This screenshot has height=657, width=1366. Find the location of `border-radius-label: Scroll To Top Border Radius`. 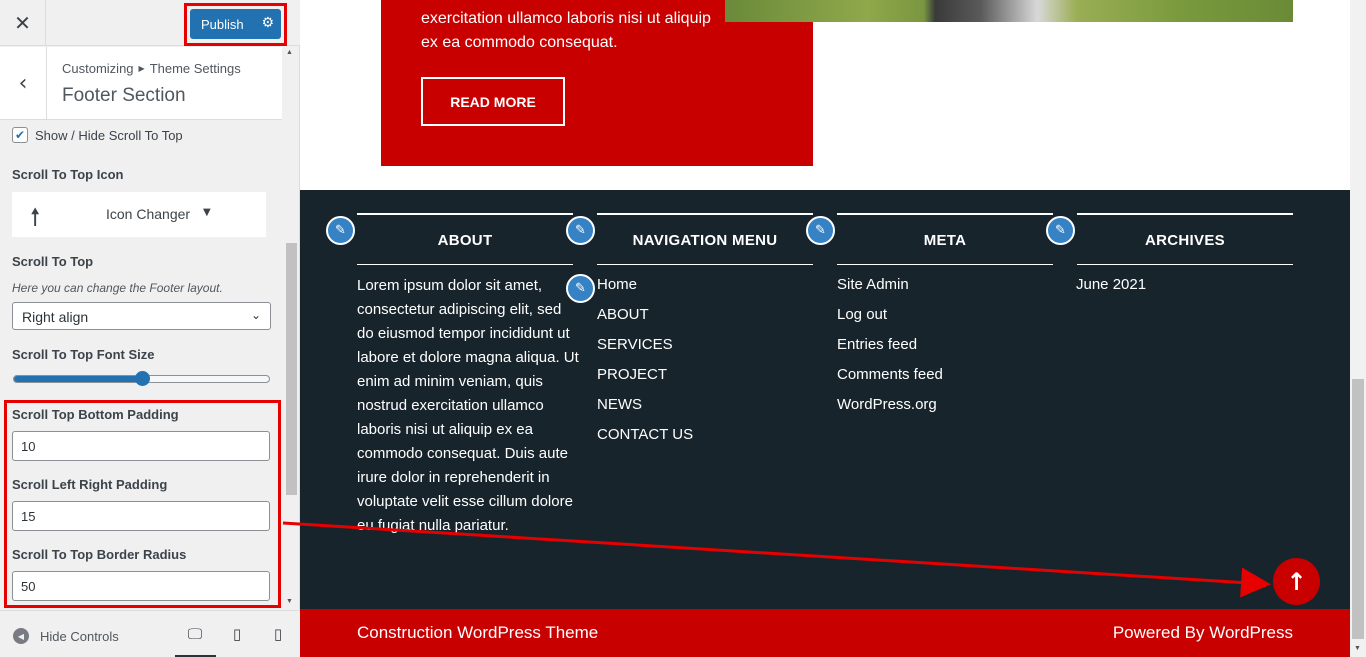

border-radius-label: Scroll To Top Border Radius is located at coordinates (99, 554).